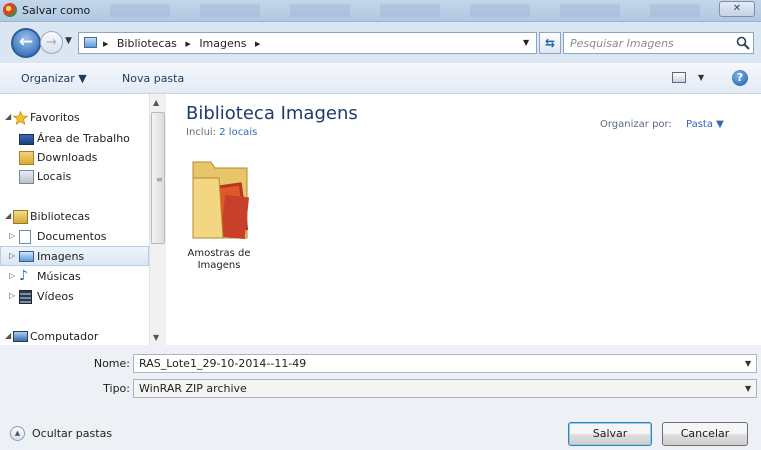 Image resolution: width=761 pixels, height=450 pixels. What do you see at coordinates (636, 124) in the screenshot?
I see `arrange-by-label: Organizar por:` at bounding box center [636, 124].